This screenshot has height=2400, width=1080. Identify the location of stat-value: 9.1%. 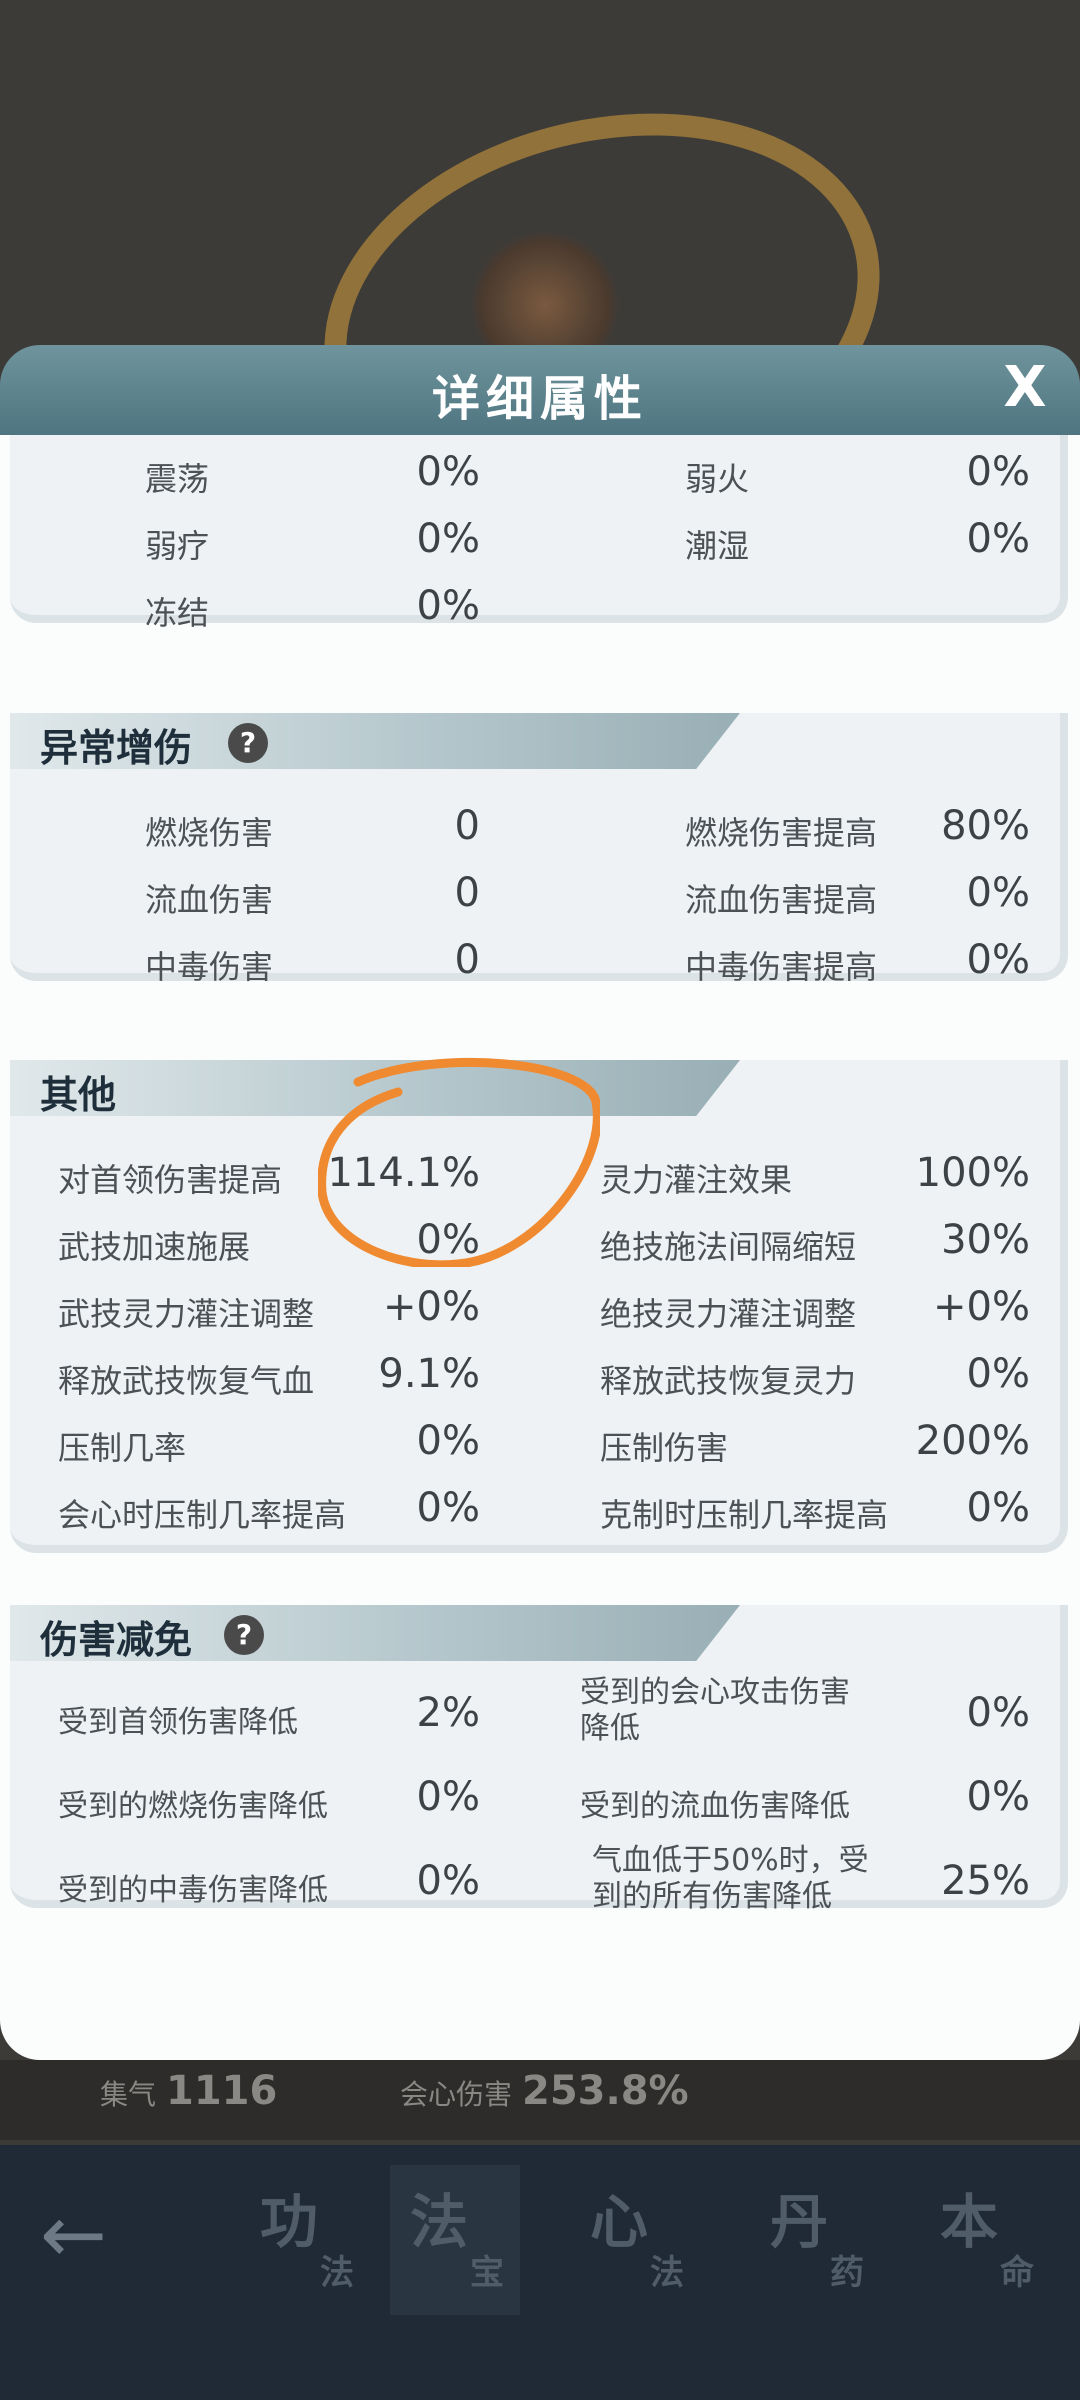
(429, 1374).